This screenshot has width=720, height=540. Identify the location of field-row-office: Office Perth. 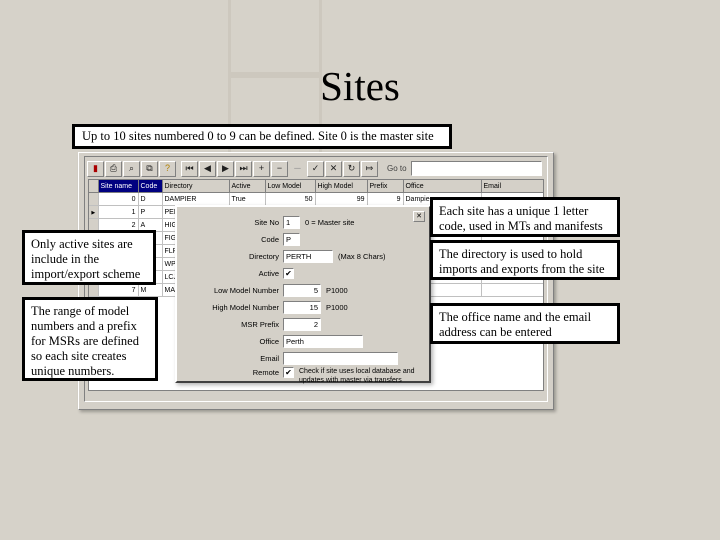
(303, 341).